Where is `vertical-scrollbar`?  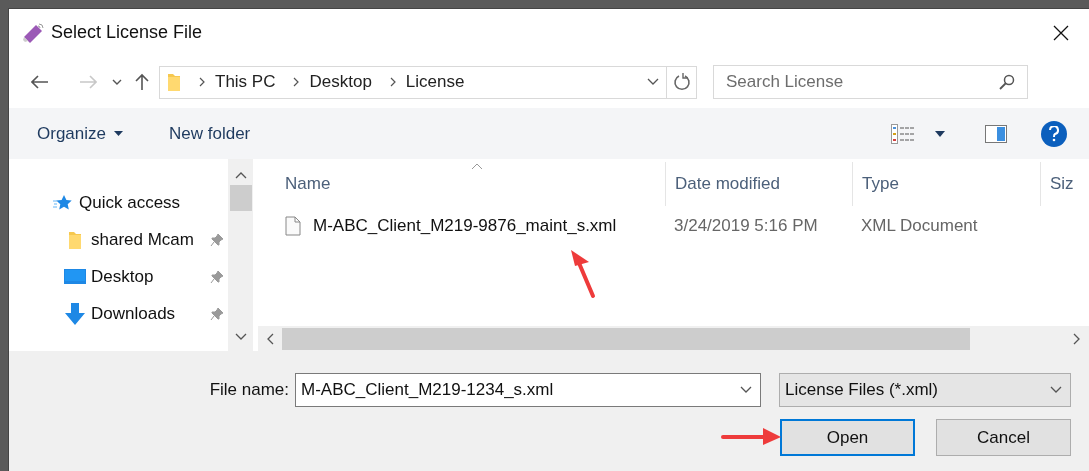
vertical-scrollbar is located at coordinates (240, 255).